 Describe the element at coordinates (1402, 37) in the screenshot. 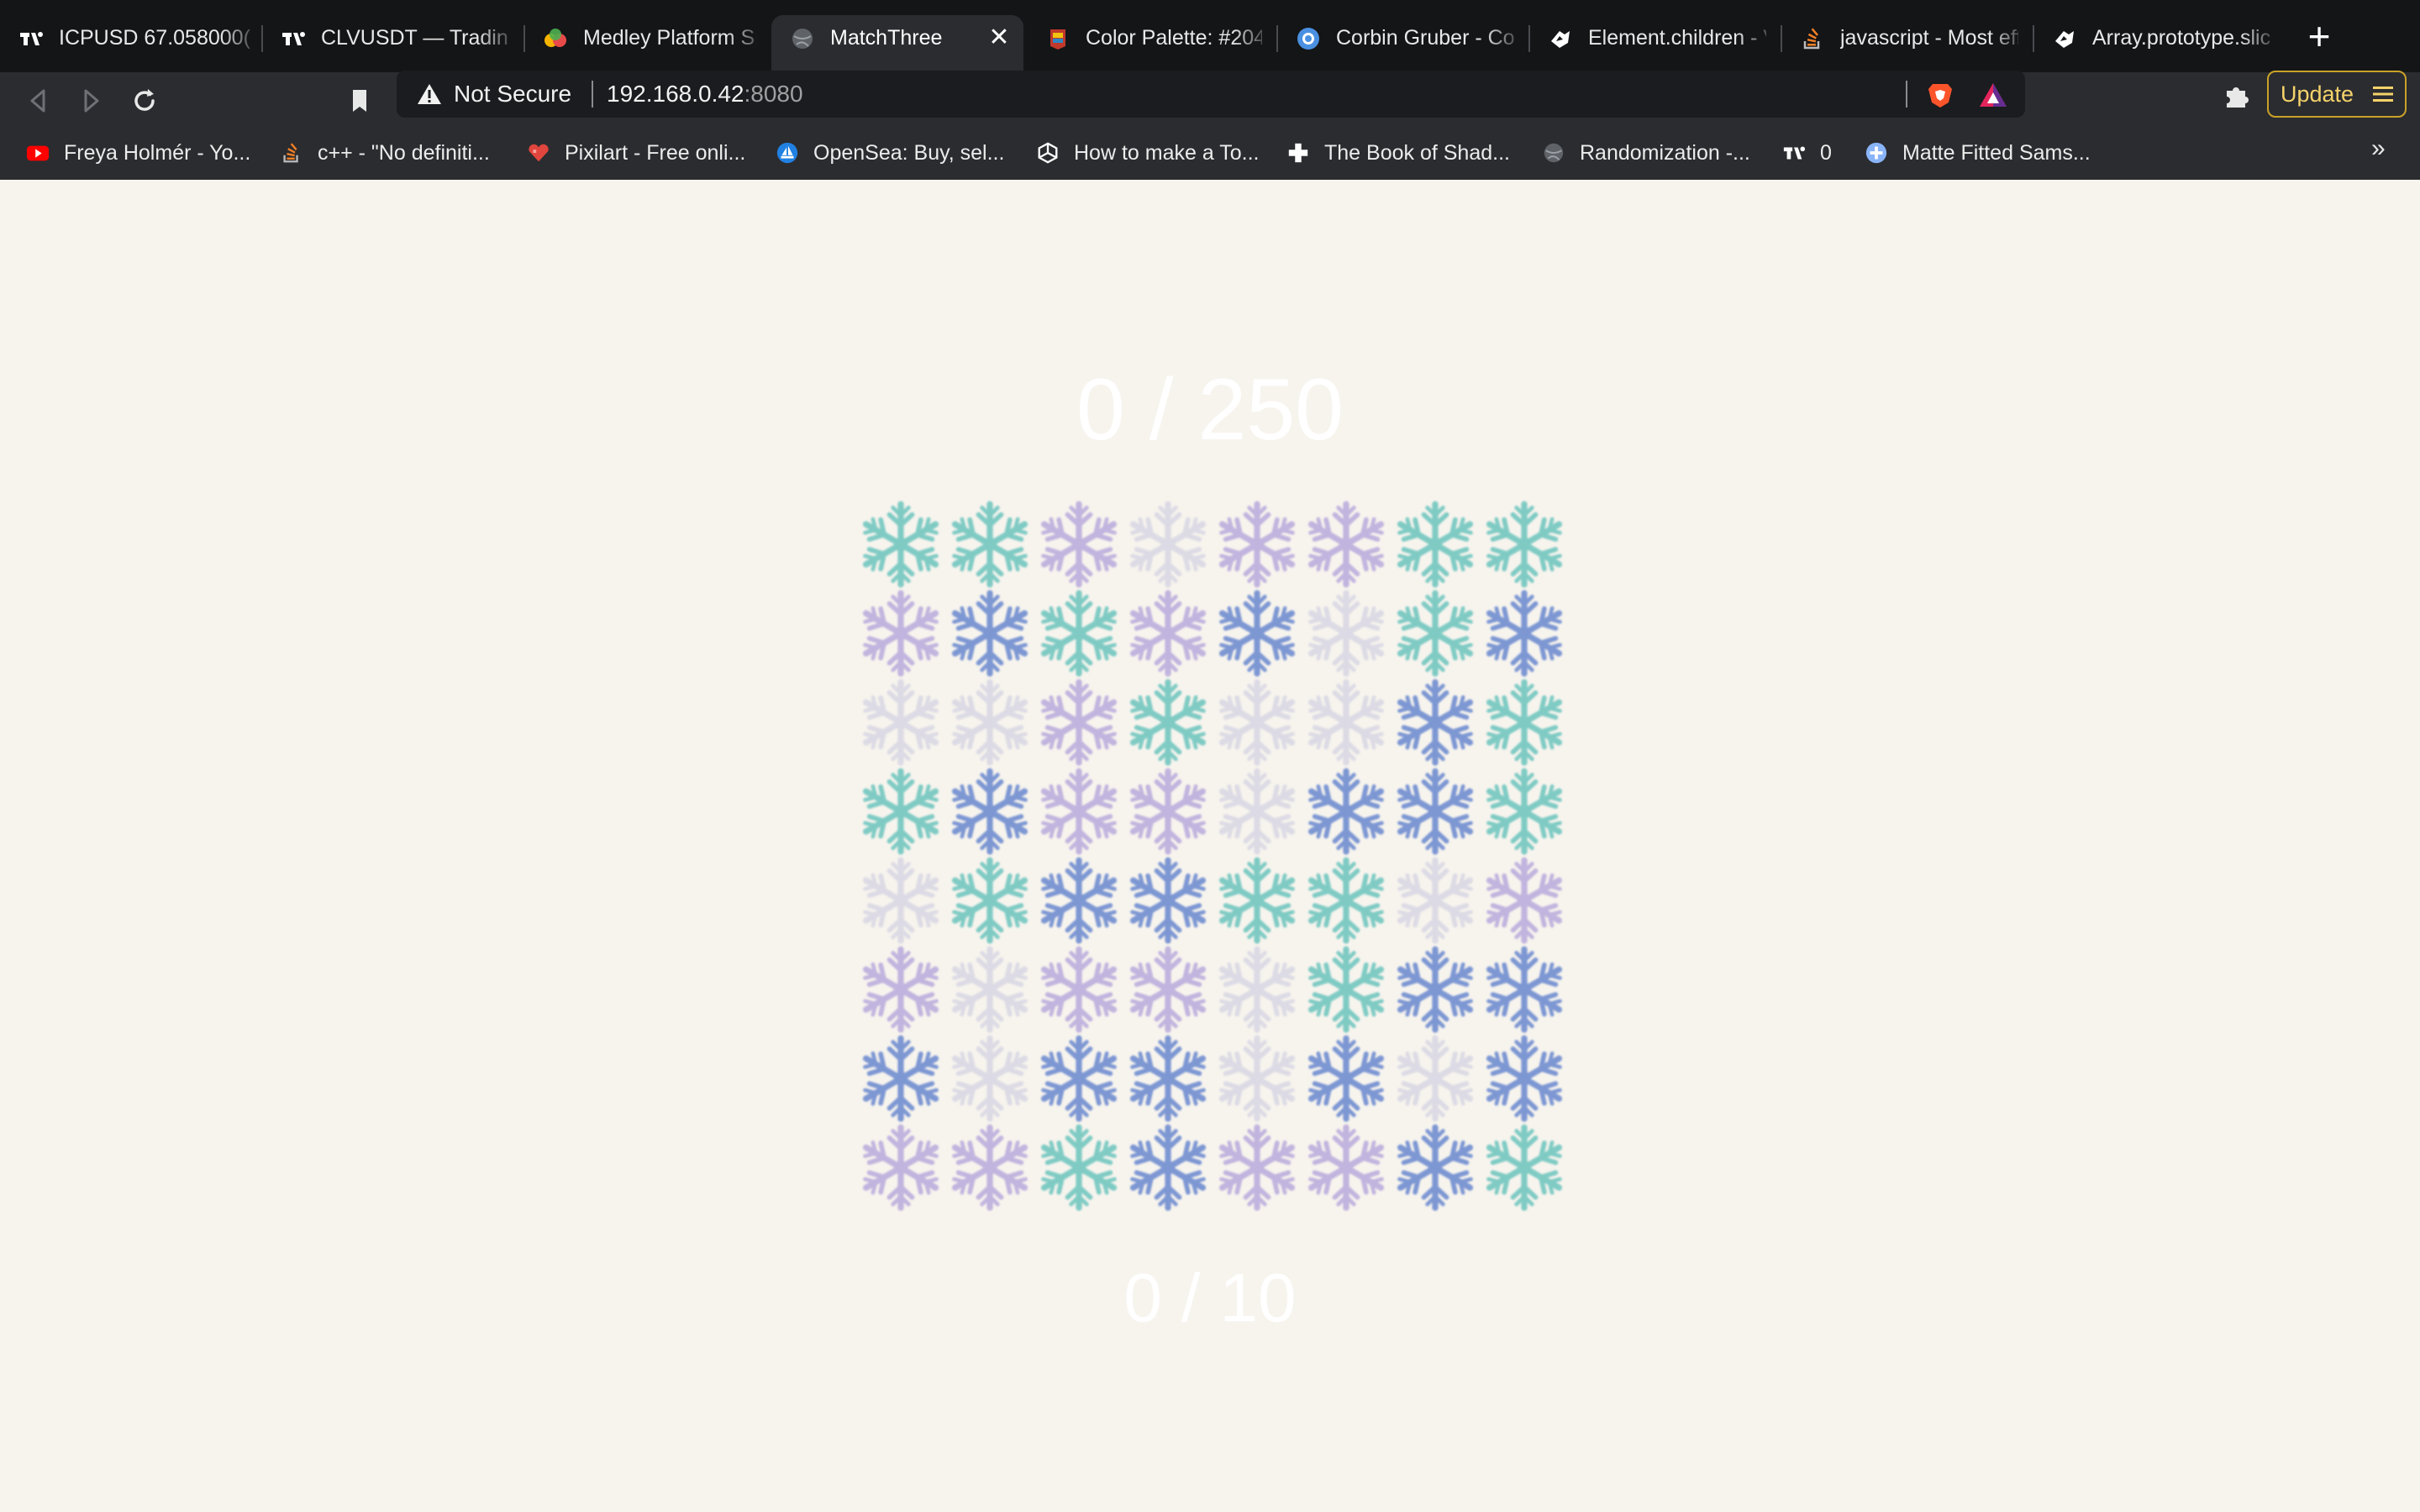

I see `tab-6: Corbin Gruber - Coo` at that location.